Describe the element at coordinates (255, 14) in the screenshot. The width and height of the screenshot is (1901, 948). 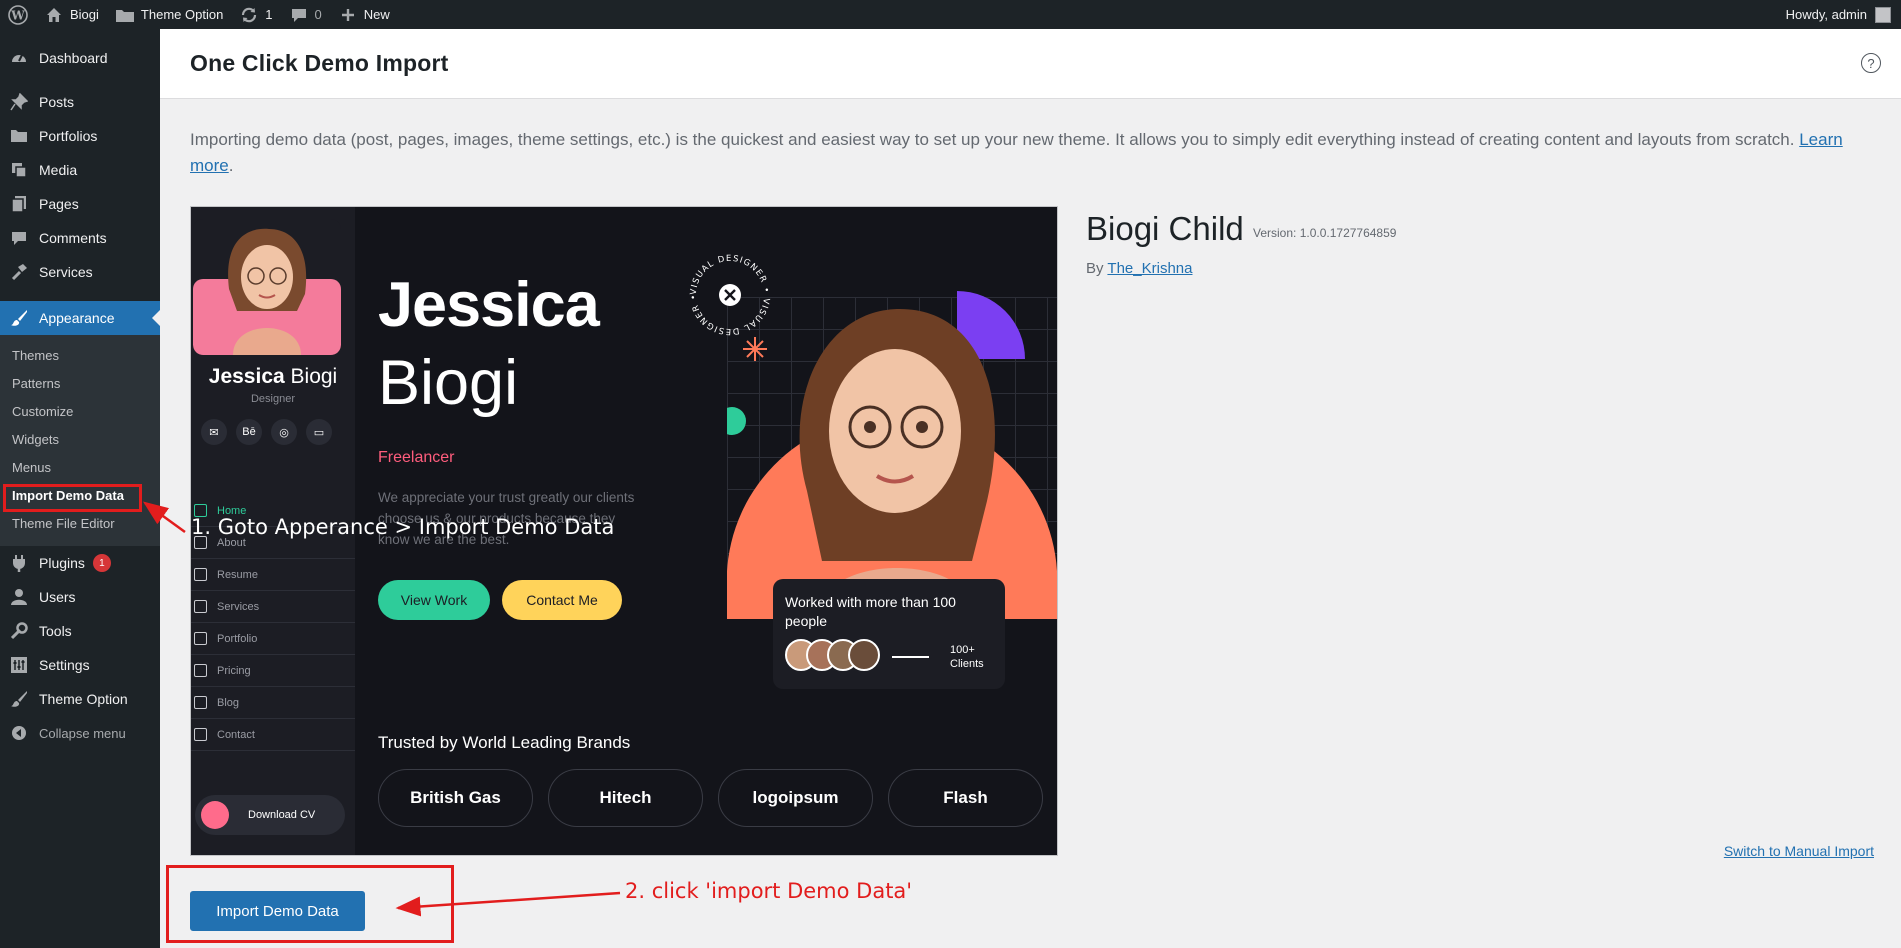
I see `updates-link: 1` at that location.